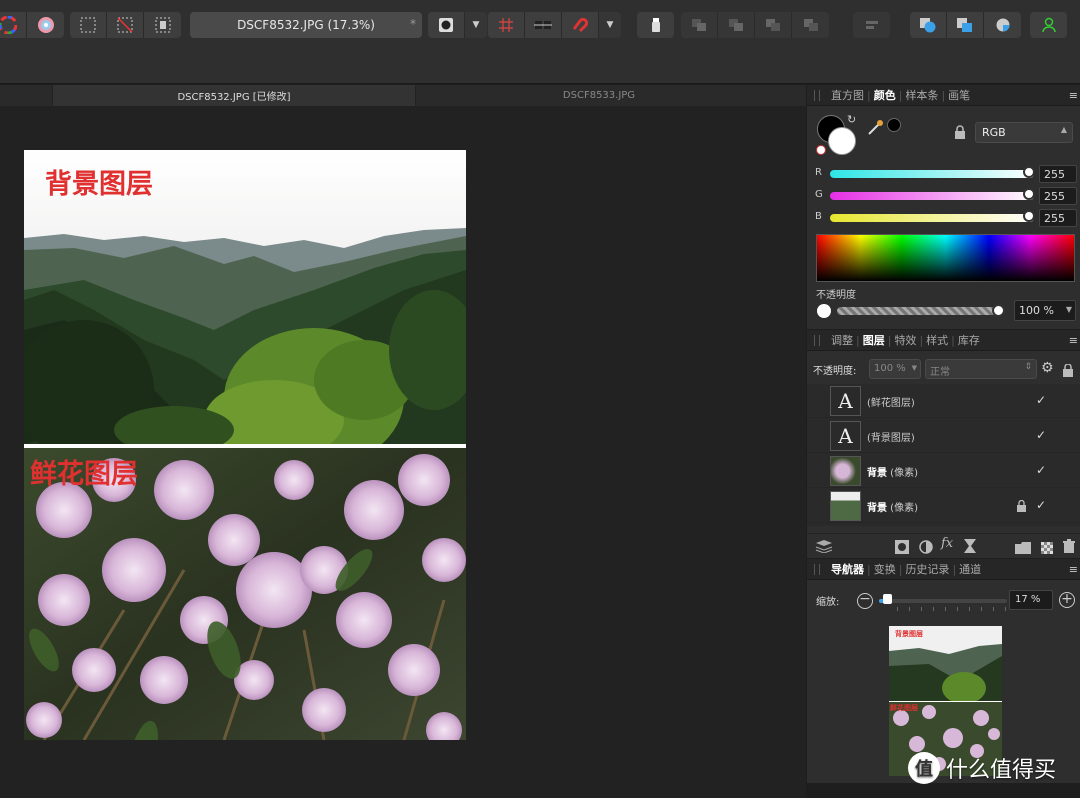 This screenshot has width=1080, height=798. What do you see at coordinates (13, 25) in the screenshot?
I see `color-wheel-icon` at bounding box center [13, 25].